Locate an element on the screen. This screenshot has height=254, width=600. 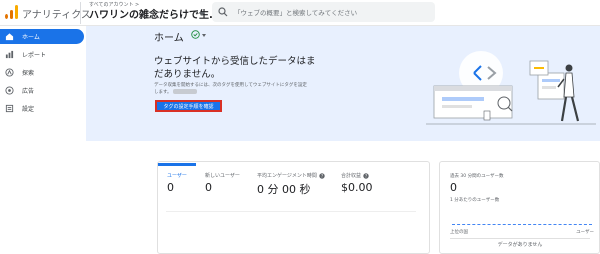
banner-heading: ウェブサイトから受信したデータはまだありません。 is located at coordinates (235, 68).